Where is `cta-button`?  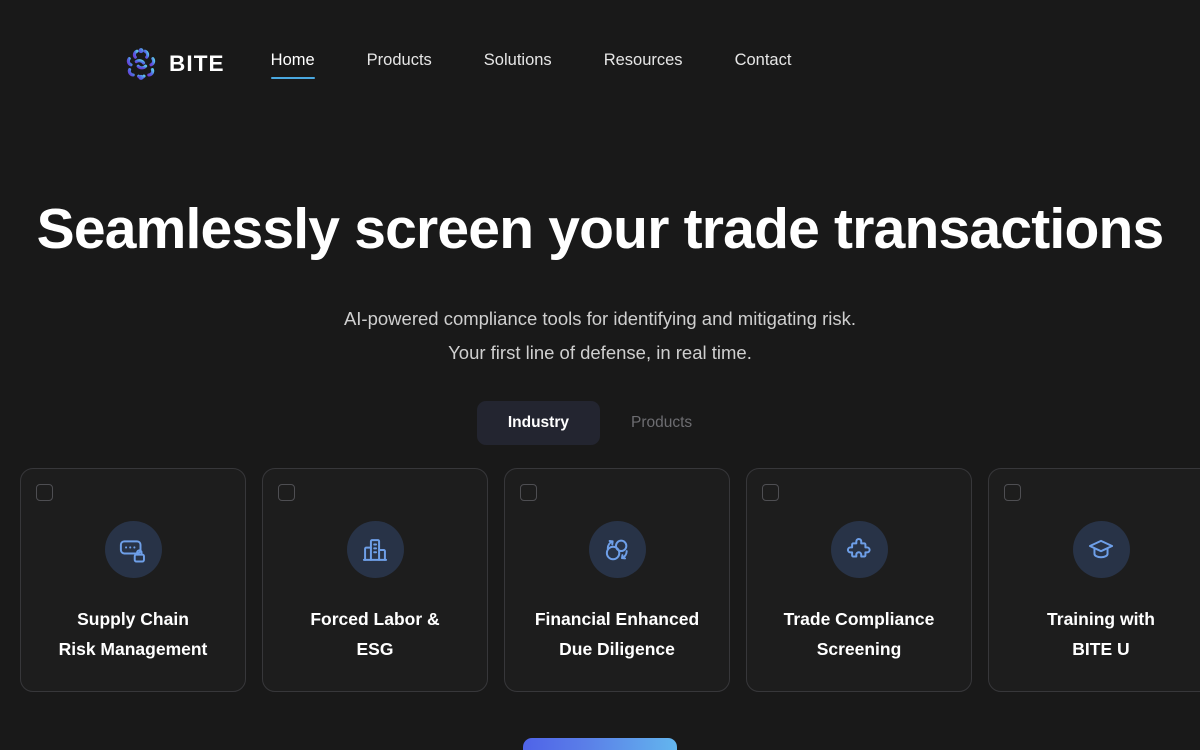 cta-button is located at coordinates (600, 744).